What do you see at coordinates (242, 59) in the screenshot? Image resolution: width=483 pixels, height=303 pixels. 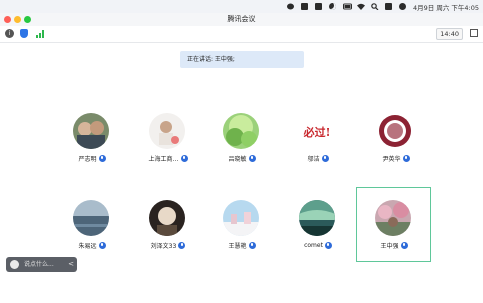 I see `speaking-indicator: 正在讲话: 王中强;` at bounding box center [242, 59].